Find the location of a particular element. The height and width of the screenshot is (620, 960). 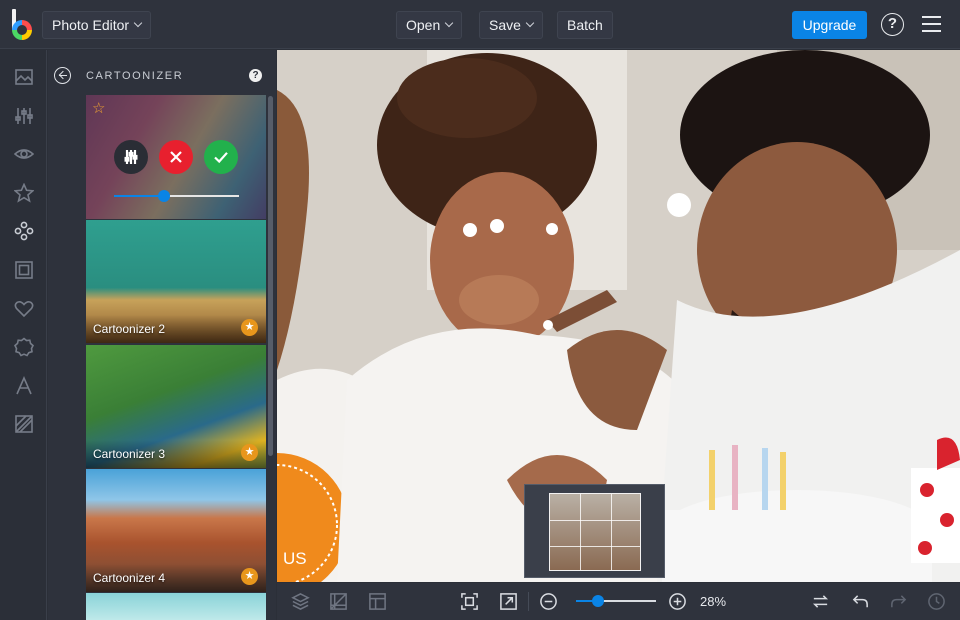

effect-label: Cartoonizer 2 is located at coordinates (129, 329).